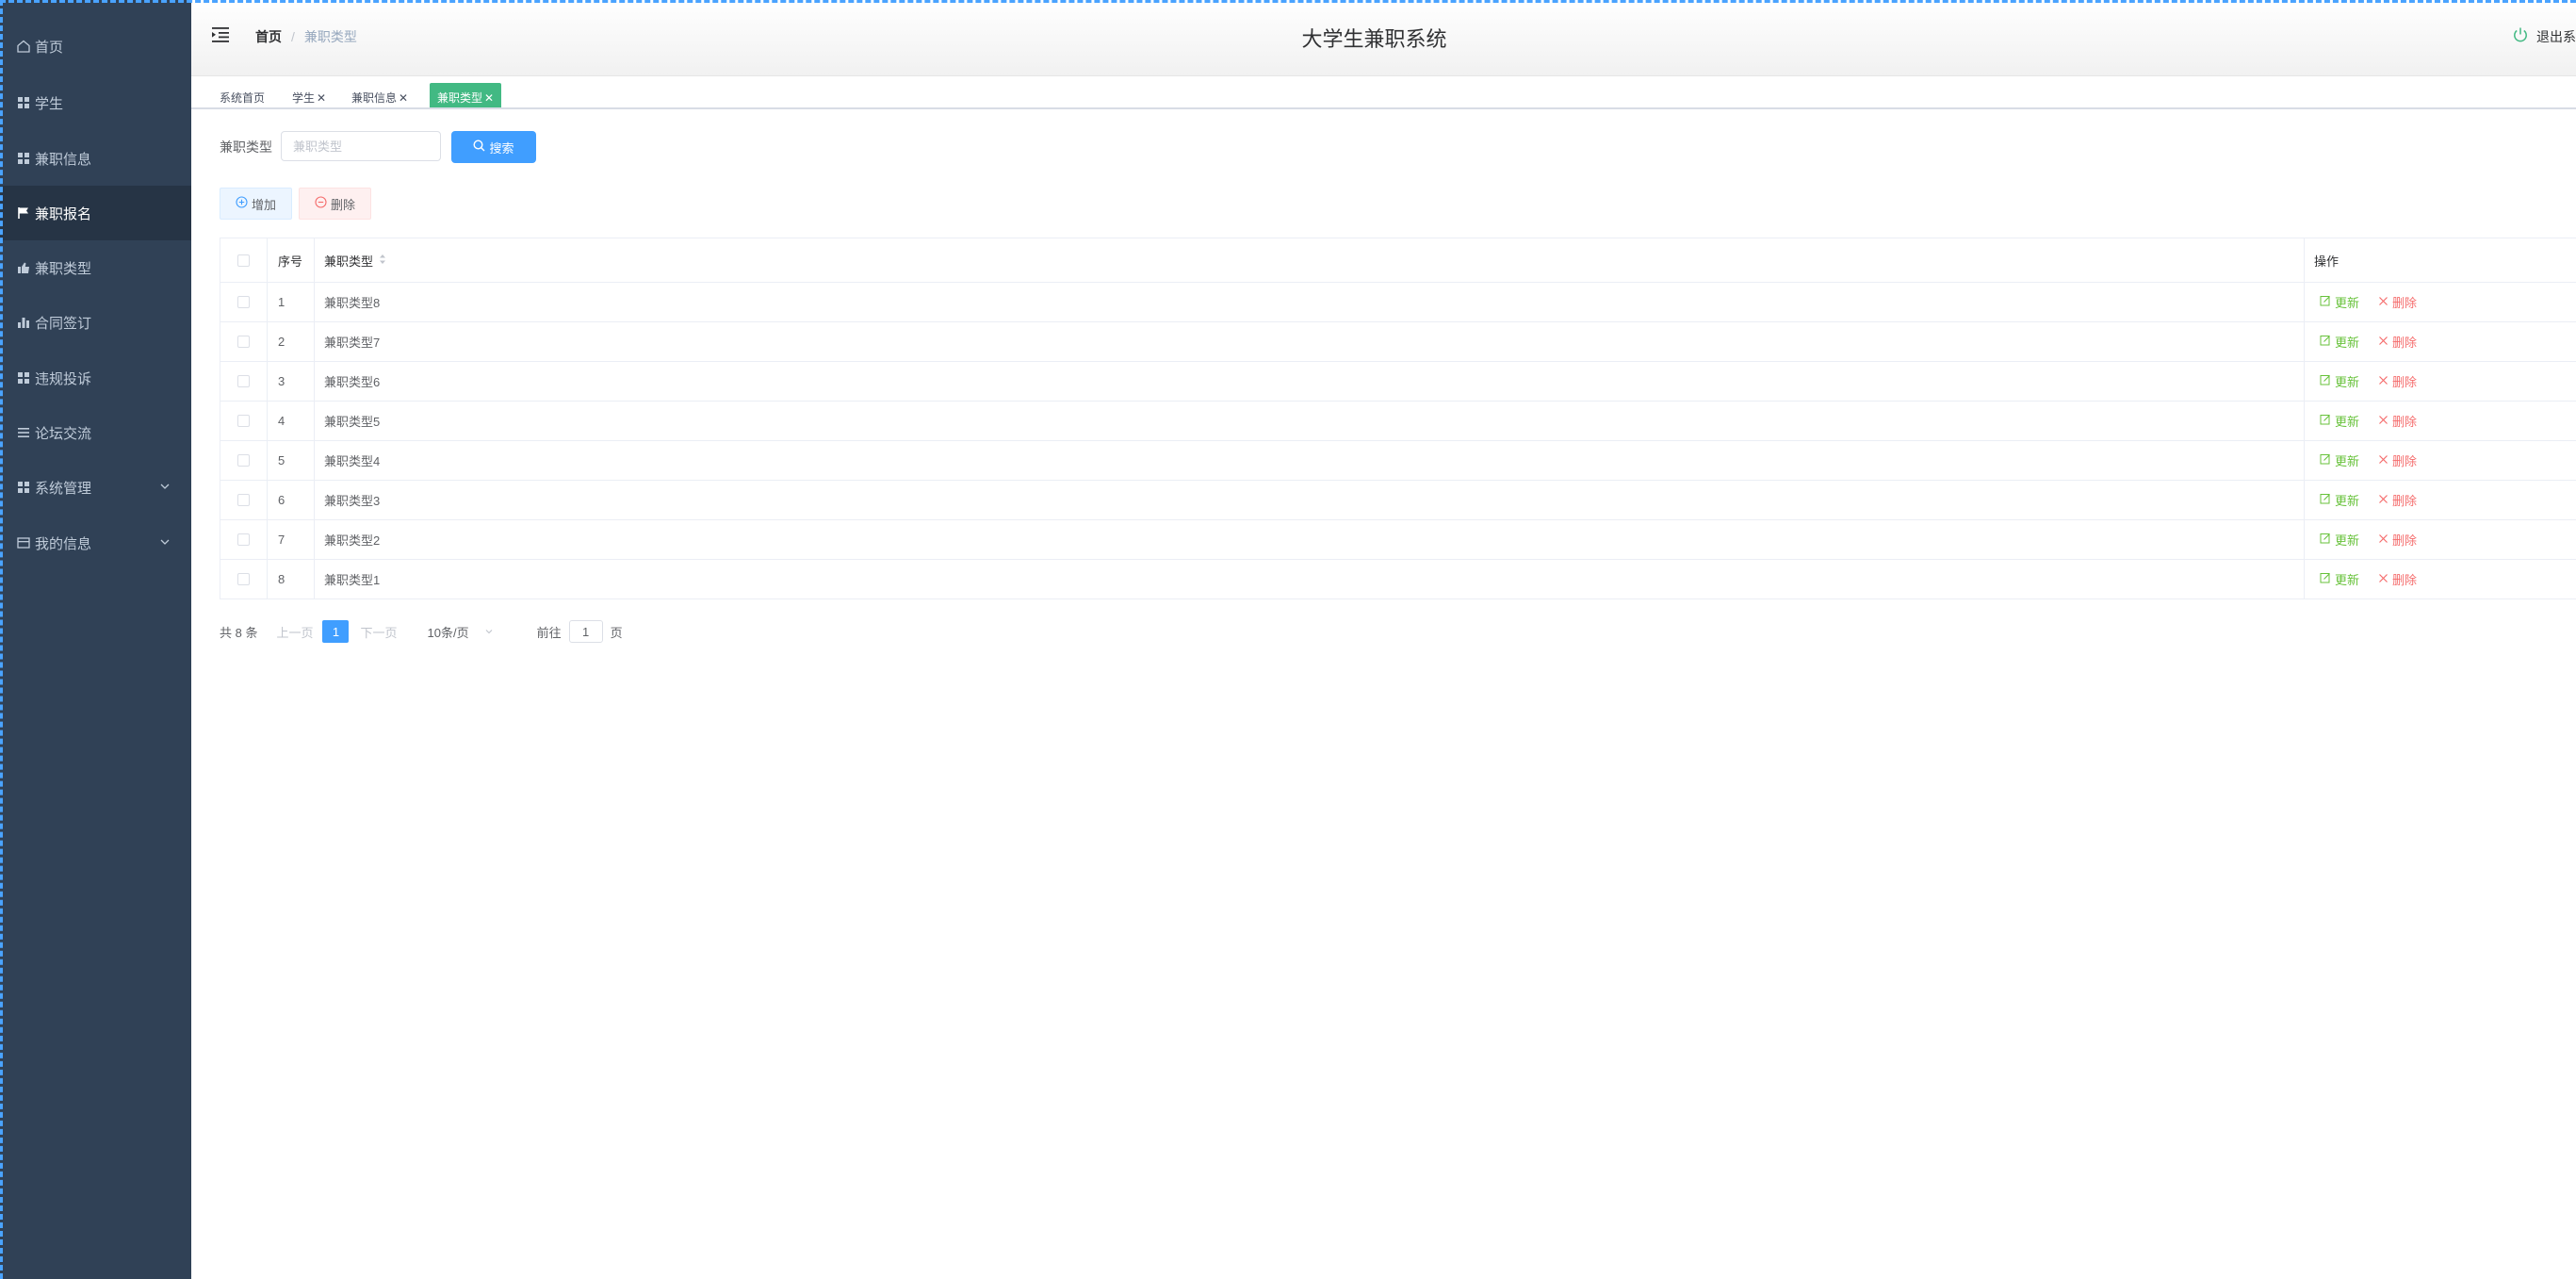  I want to click on page-title: 大学生兼职系统, so click(1374, 39).